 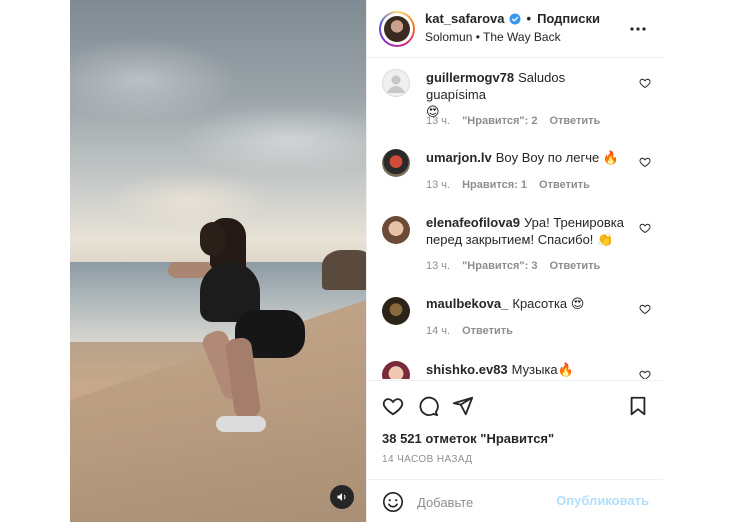 What do you see at coordinates (393, 502) in the screenshot?
I see `emoji-smiley-icon` at bounding box center [393, 502].